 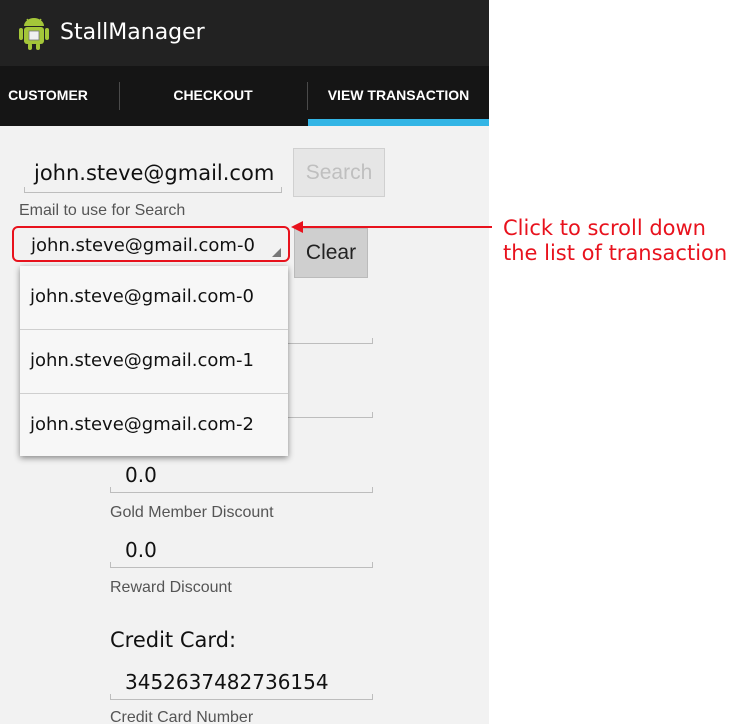 What do you see at coordinates (143, 245) in the screenshot?
I see `spinner-selected-value: john.steve@gmail.com-0` at bounding box center [143, 245].